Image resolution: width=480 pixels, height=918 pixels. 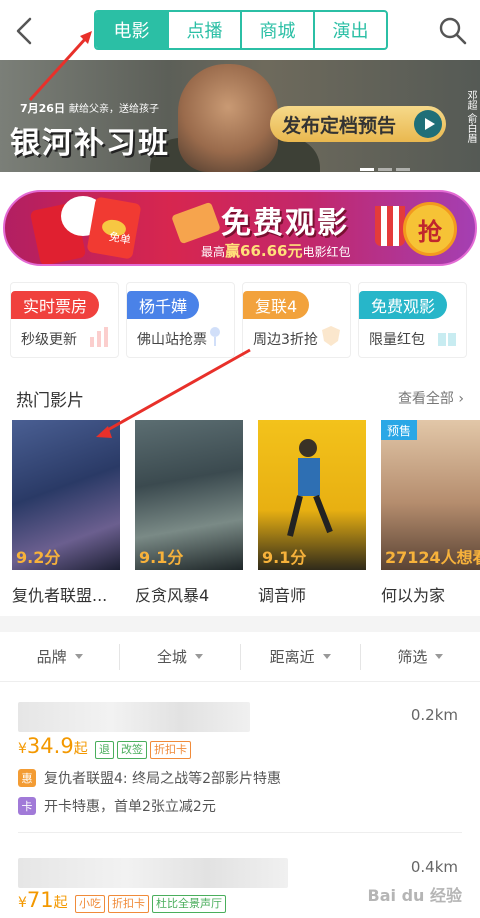 What do you see at coordinates (276, 30) in the screenshot?
I see `tab-mall: 商城` at bounding box center [276, 30].